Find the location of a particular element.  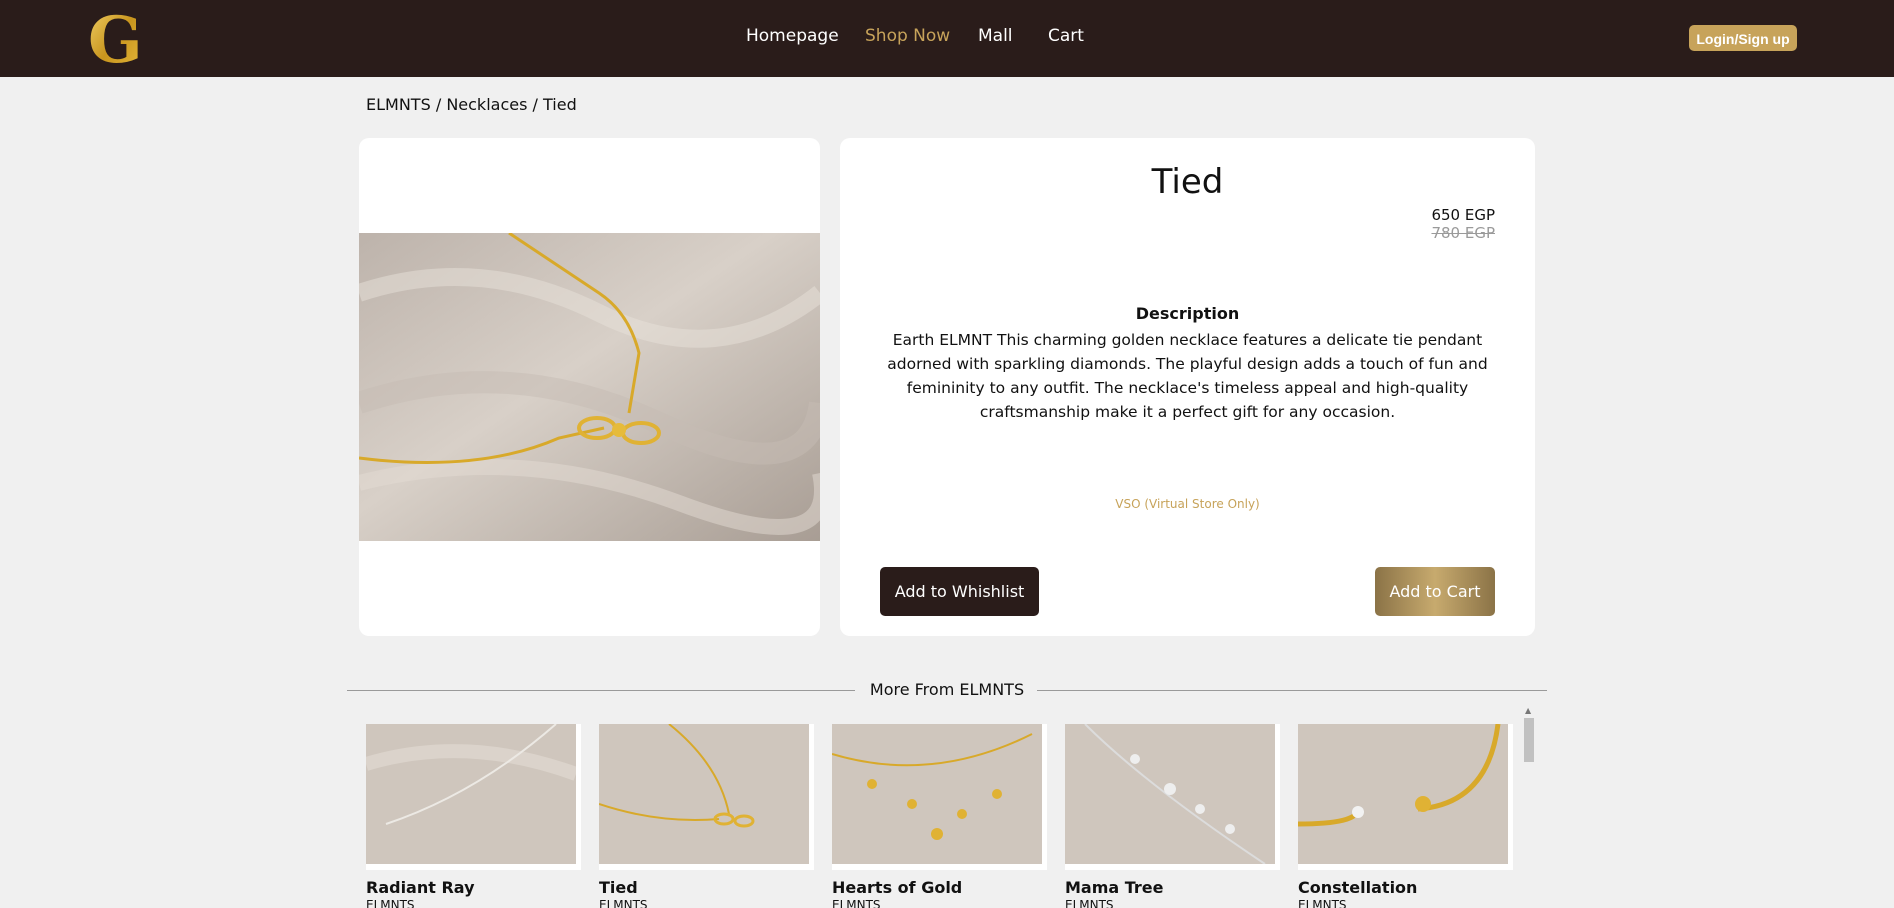

product-card: Constellation ELMNTS is located at coordinates (1405, 814).